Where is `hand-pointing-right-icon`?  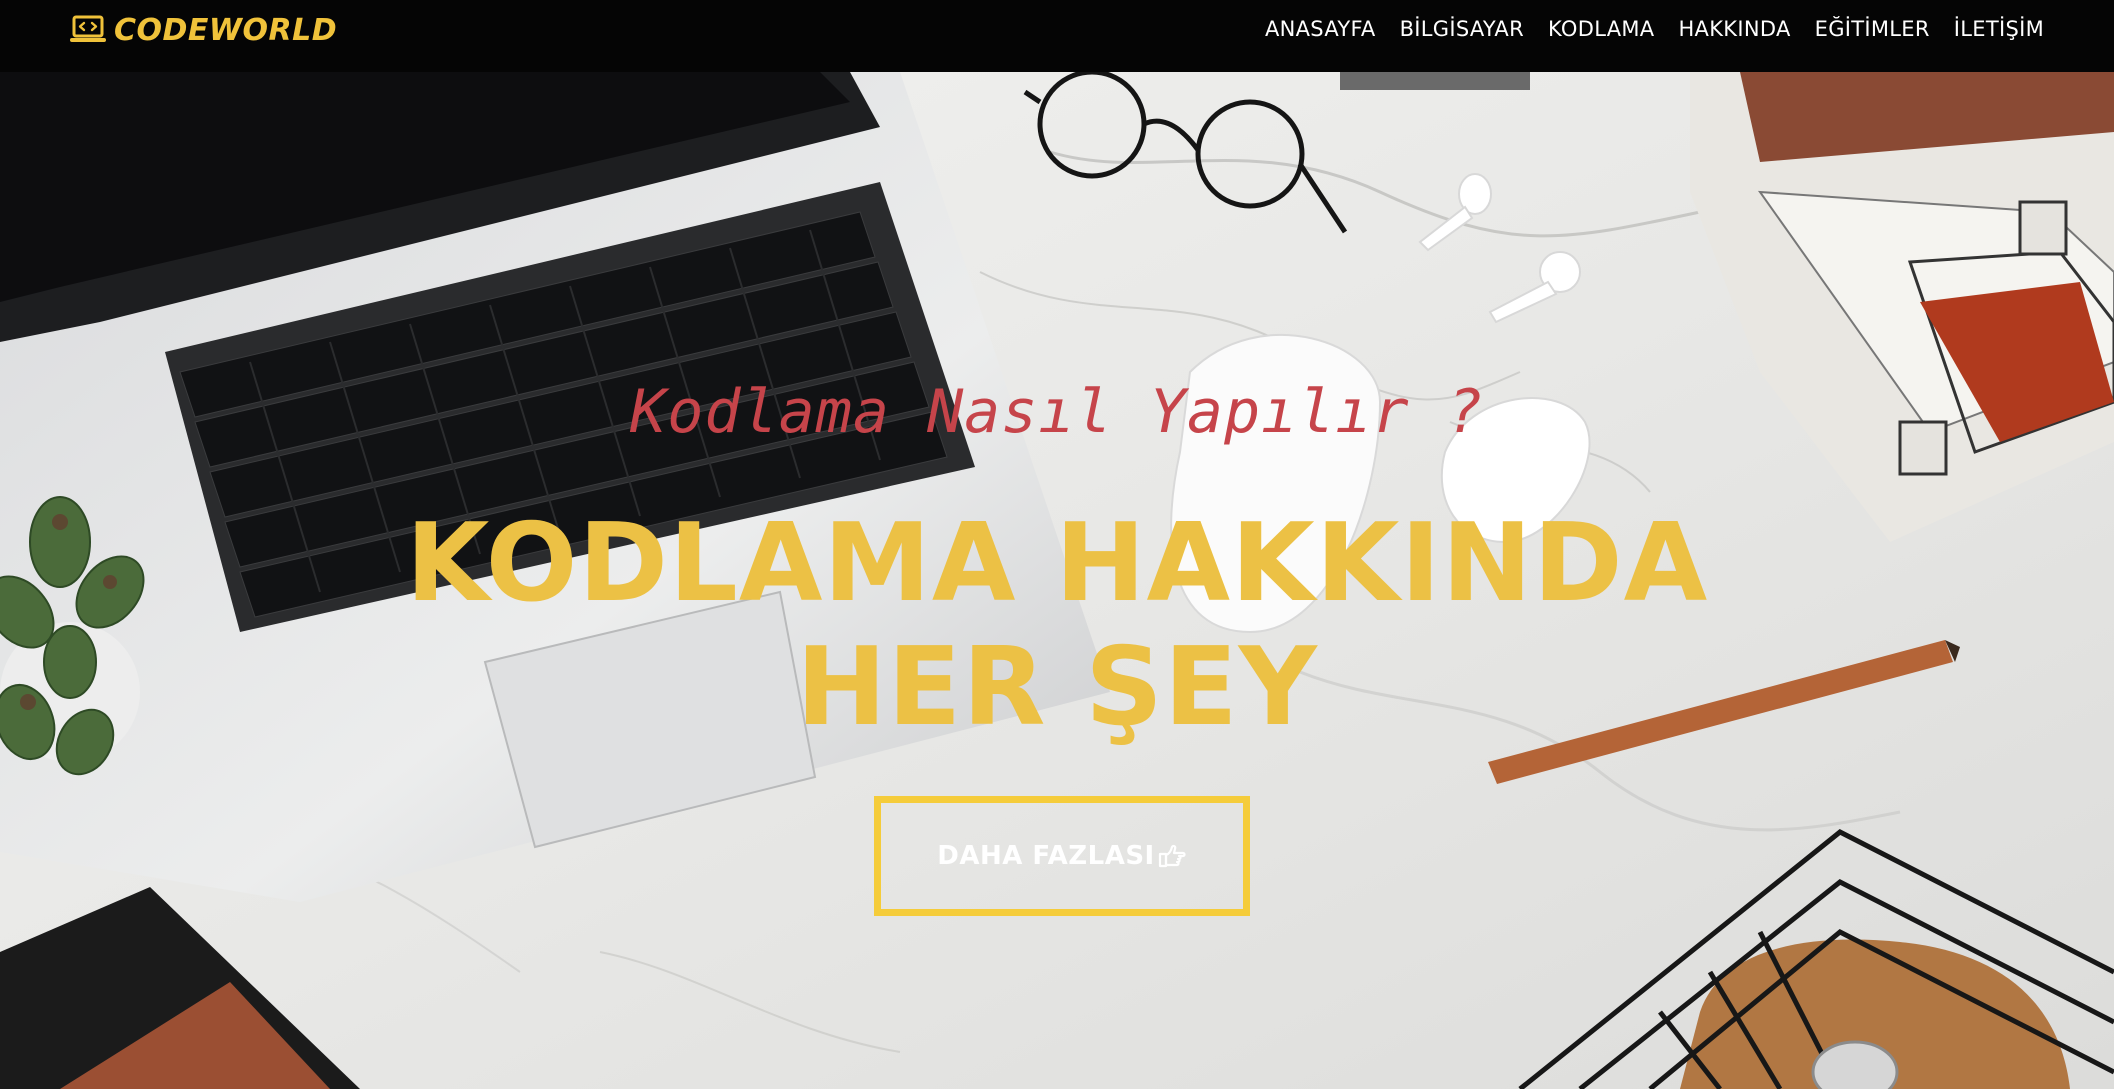
hand-pointing-right-icon is located at coordinates (1172, 856).